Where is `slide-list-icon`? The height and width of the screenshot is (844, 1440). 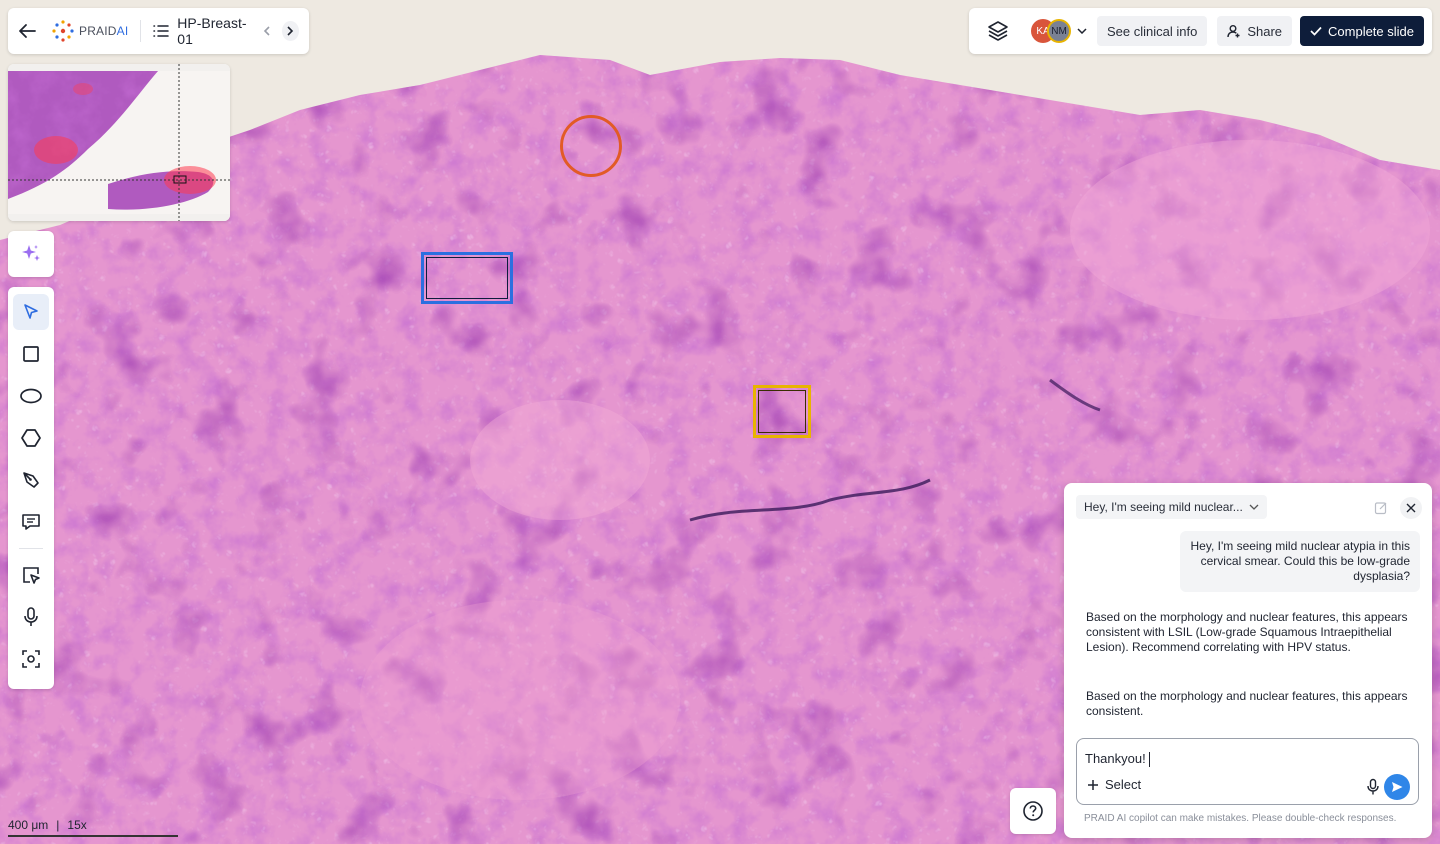 slide-list-icon is located at coordinates (161, 31).